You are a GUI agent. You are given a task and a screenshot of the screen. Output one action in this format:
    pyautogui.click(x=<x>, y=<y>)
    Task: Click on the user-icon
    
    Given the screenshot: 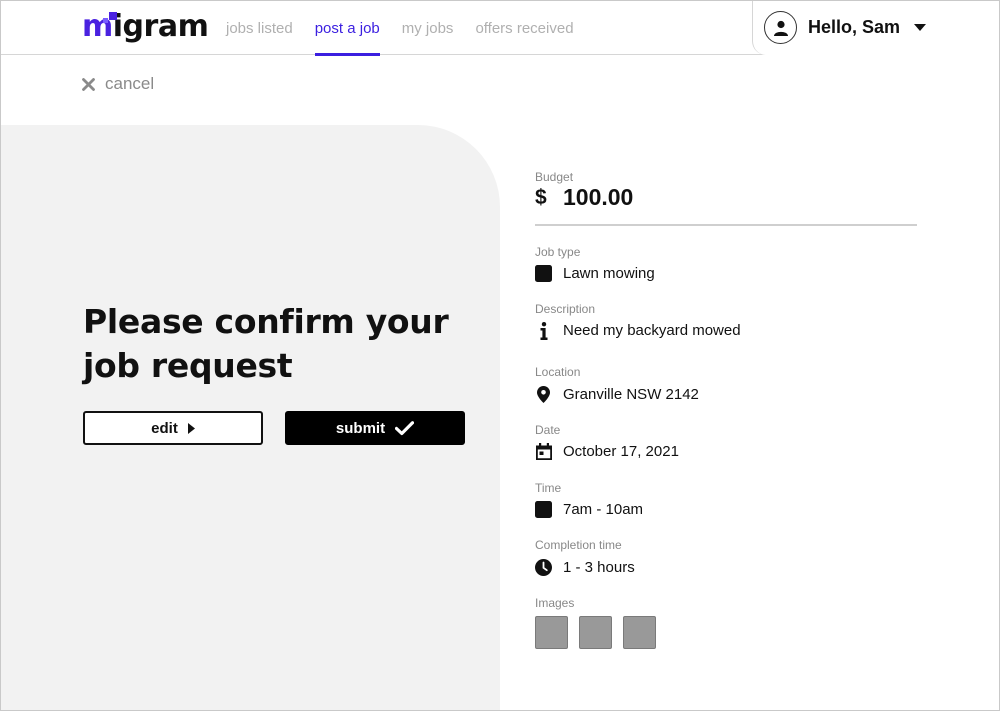 What is the action you would take?
    pyautogui.click(x=780, y=28)
    